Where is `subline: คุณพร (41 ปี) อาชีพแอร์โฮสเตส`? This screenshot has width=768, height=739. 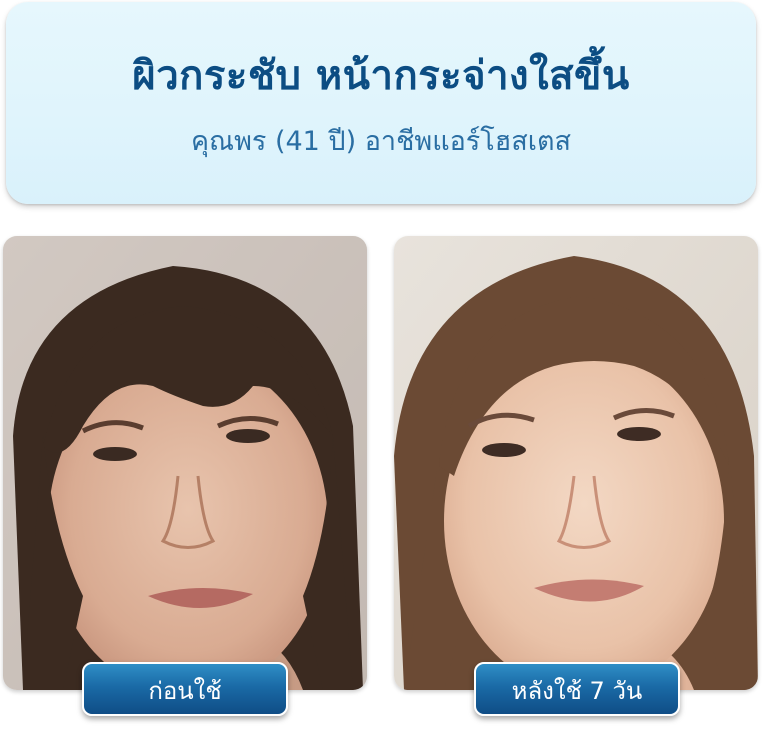
subline: คุณพร (41 ปี) อาชีพแอร์โฮสเตส is located at coordinates (381, 141).